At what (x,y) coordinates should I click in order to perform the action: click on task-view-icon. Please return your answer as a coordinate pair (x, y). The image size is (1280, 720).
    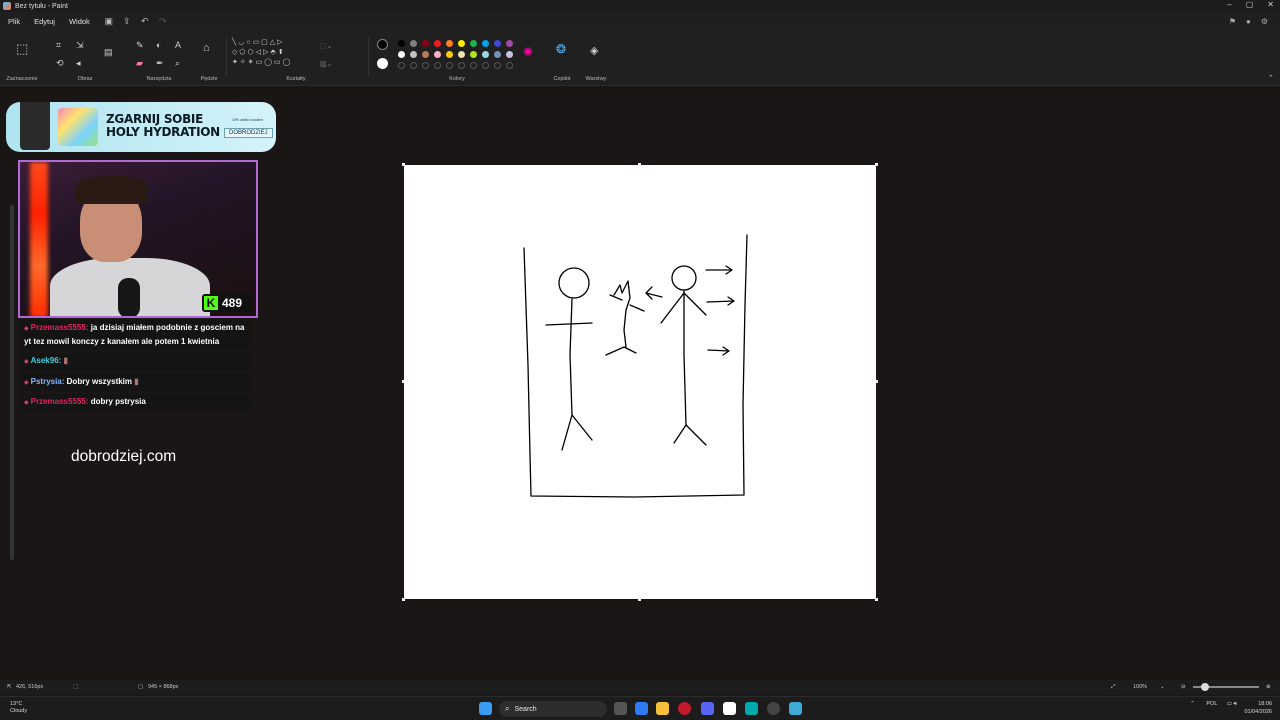
    Looking at the image, I should click on (620, 708).